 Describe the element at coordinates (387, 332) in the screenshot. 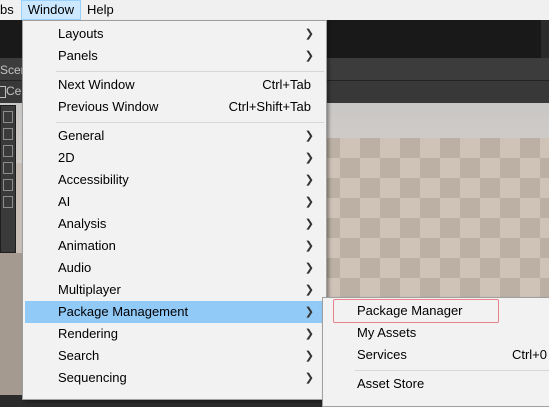

I see `submenu-item-label: My Assets` at that location.